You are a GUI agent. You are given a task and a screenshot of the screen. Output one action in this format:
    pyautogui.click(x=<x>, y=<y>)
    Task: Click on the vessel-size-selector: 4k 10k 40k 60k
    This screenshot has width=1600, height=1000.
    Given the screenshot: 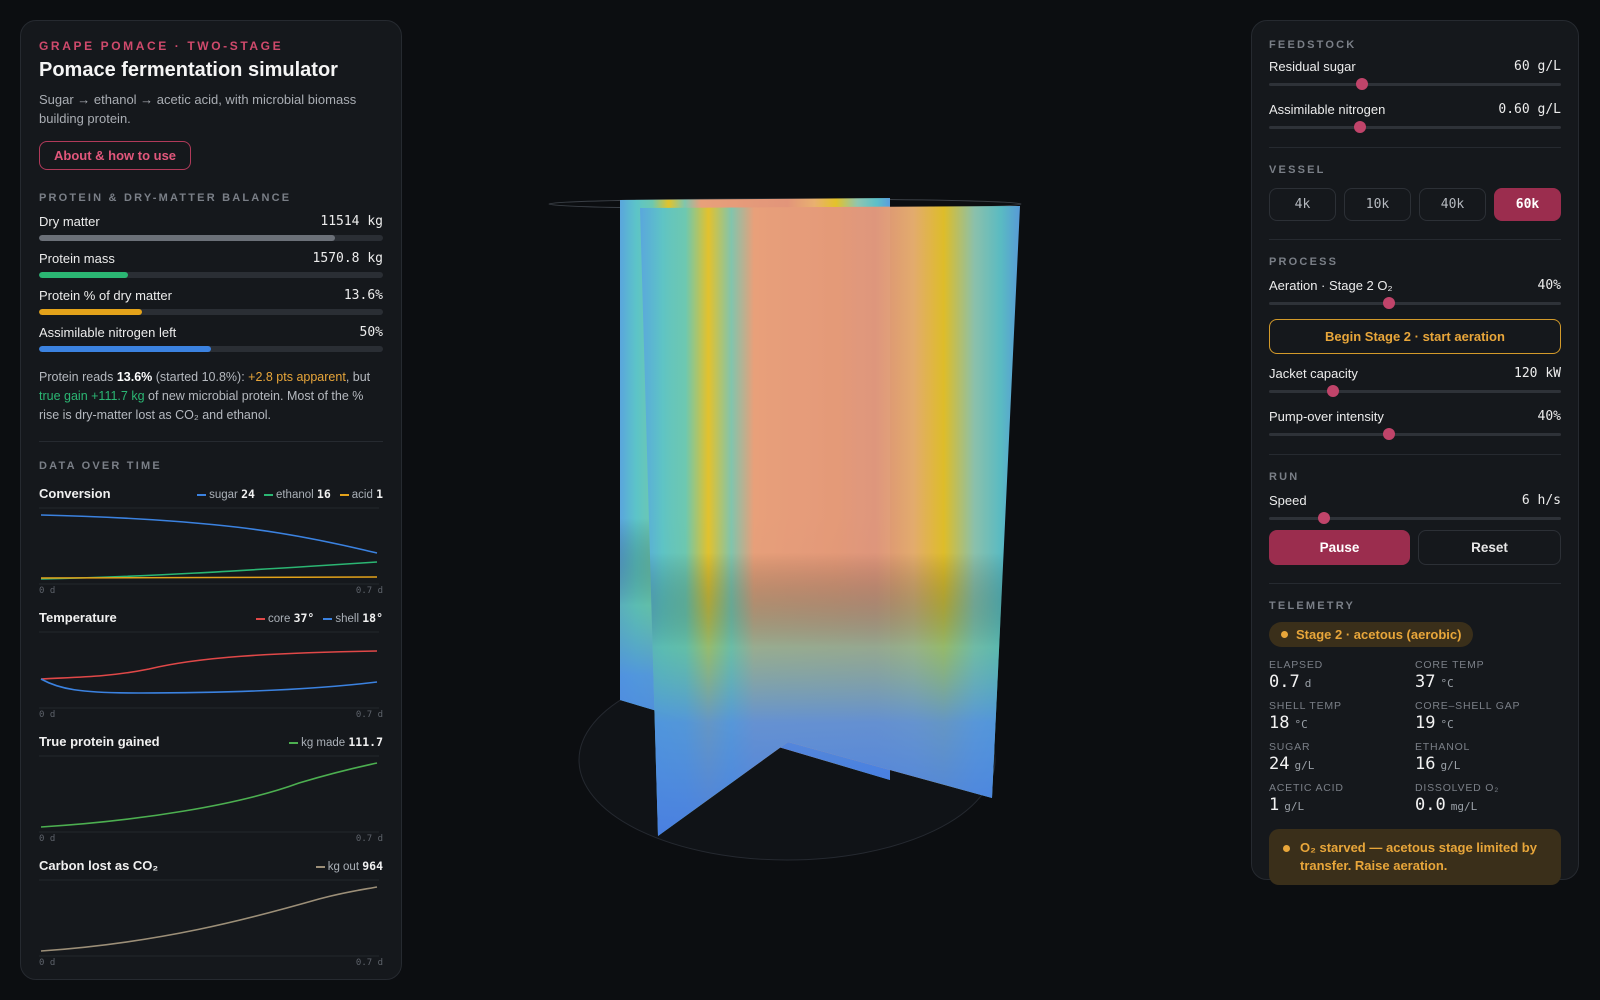 What is the action you would take?
    pyautogui.click(x=1415, y=204)
    